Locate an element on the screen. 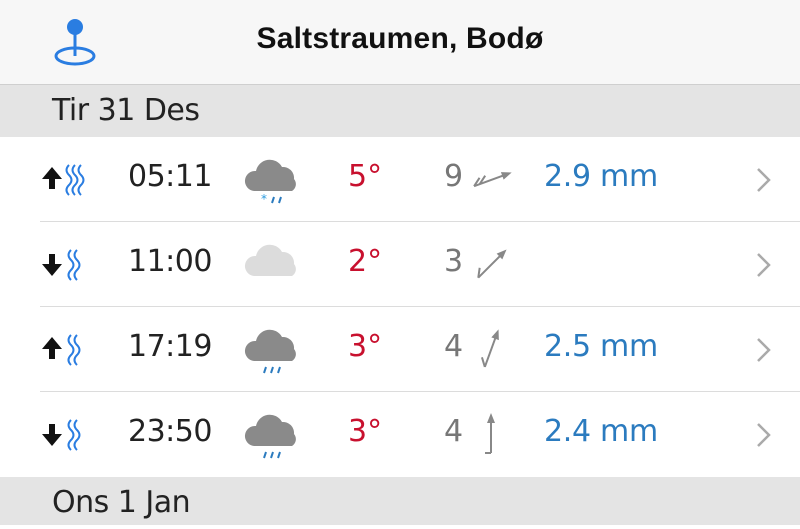  precipitation: 2.4 mm is located at coordinates (601, 431).